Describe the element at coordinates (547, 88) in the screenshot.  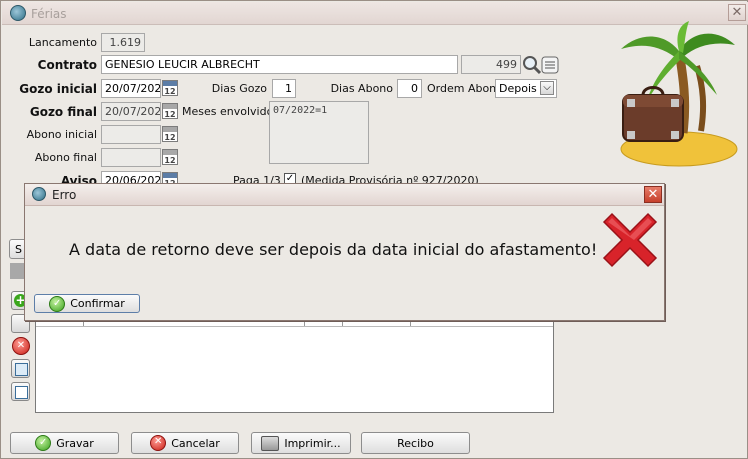
I see `chevron-down-icon: ⌵` at that location.